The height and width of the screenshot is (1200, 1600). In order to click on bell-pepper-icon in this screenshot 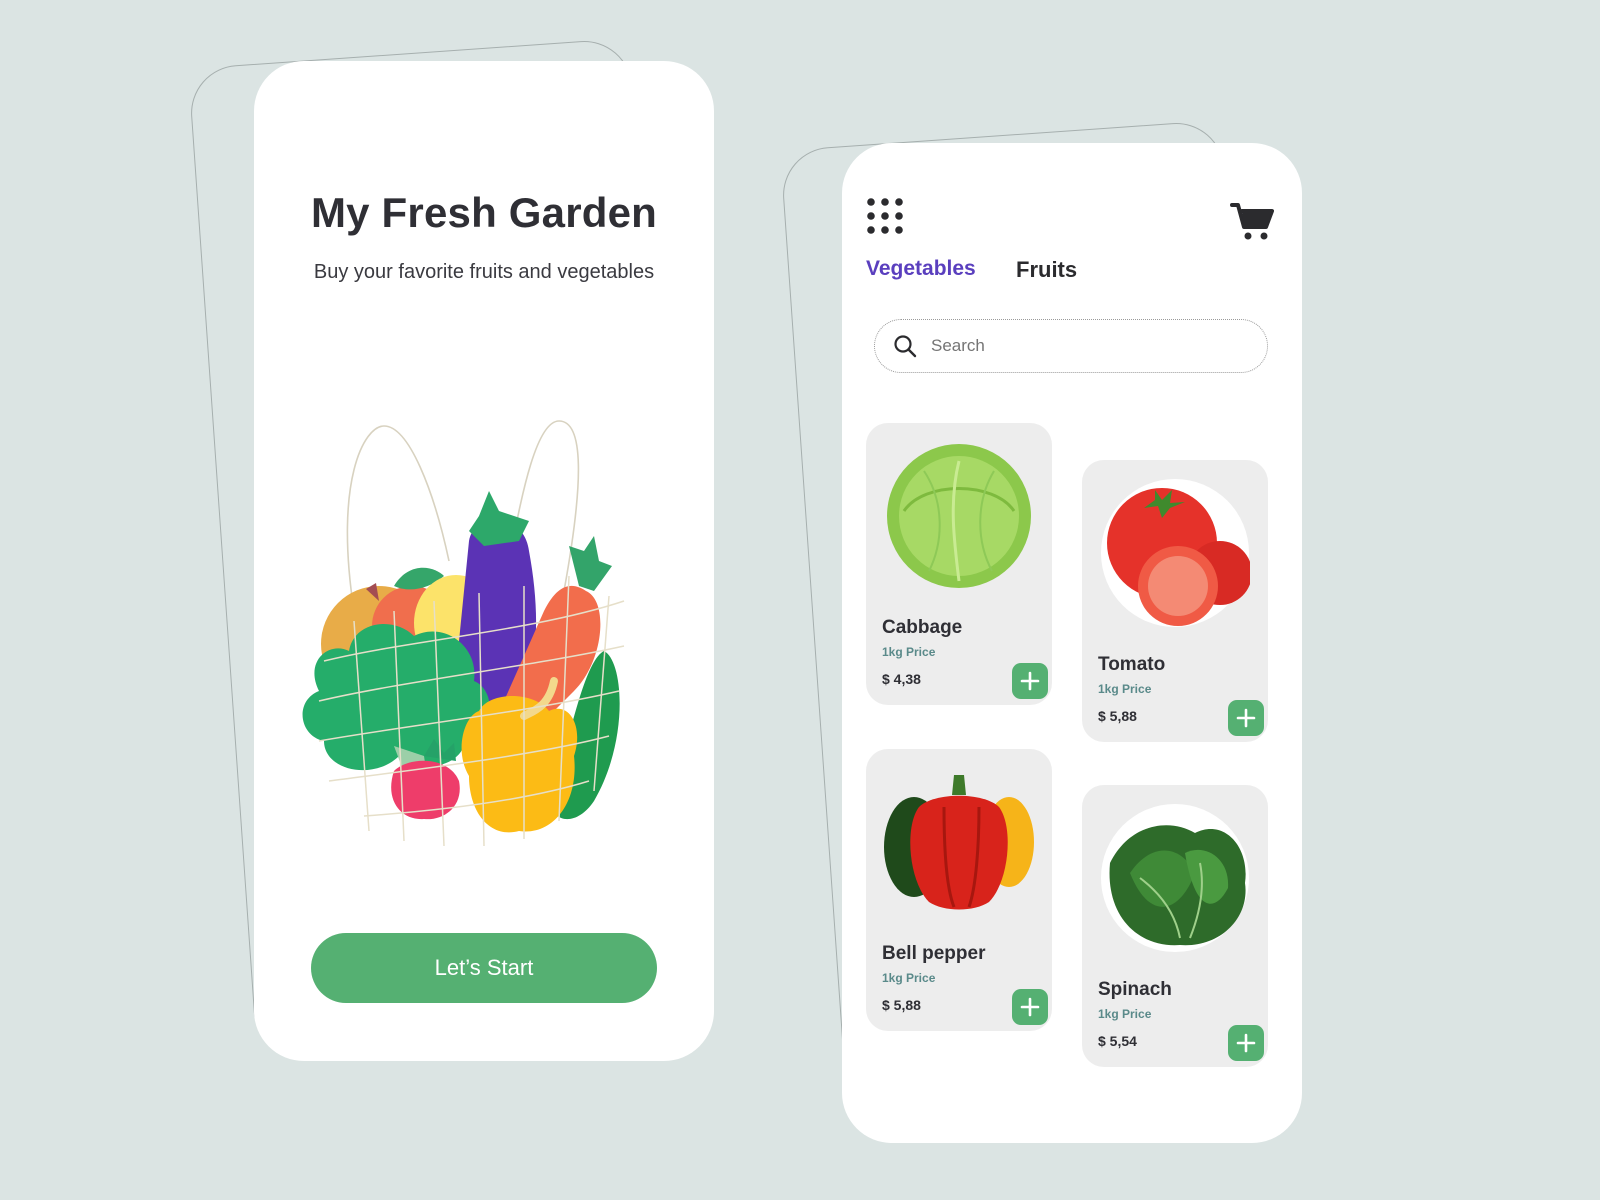, I will do `click(959, 842)`.